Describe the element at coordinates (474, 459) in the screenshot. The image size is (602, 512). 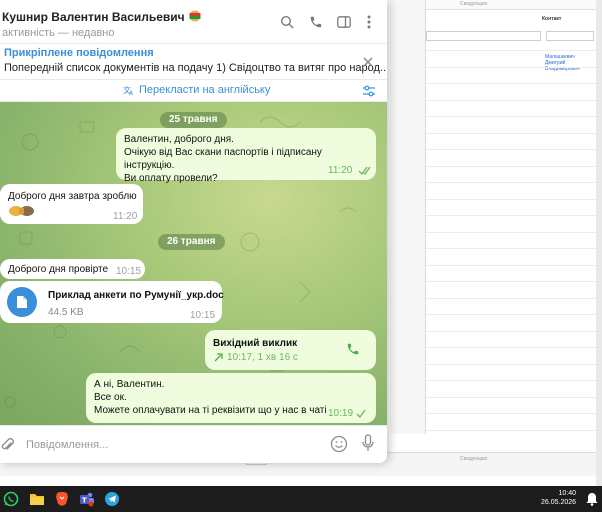
I see `background-footer-label: Сведующих` at that location.